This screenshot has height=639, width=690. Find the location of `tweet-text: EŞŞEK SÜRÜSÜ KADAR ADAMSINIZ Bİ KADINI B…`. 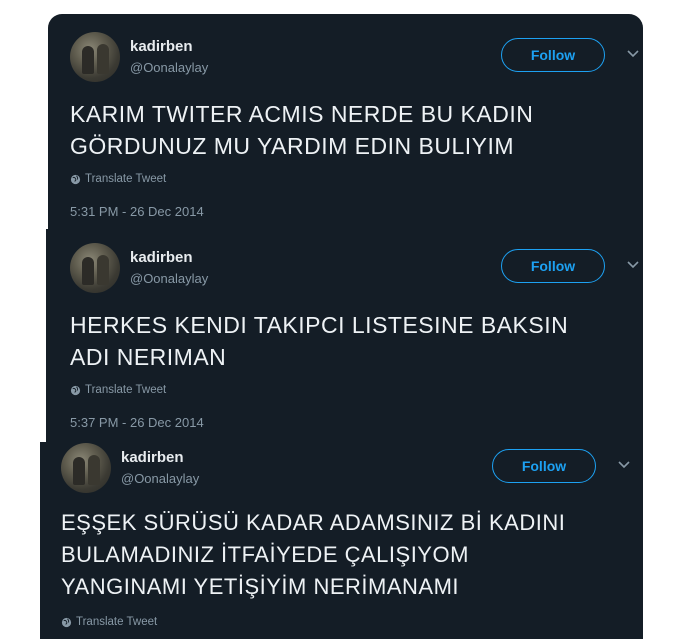

tweet-text: EŞŞEK SÜRÜSÜ KADAR ADAMSINIZ Bİ KADINI B… is located at coordinates (313, 554).